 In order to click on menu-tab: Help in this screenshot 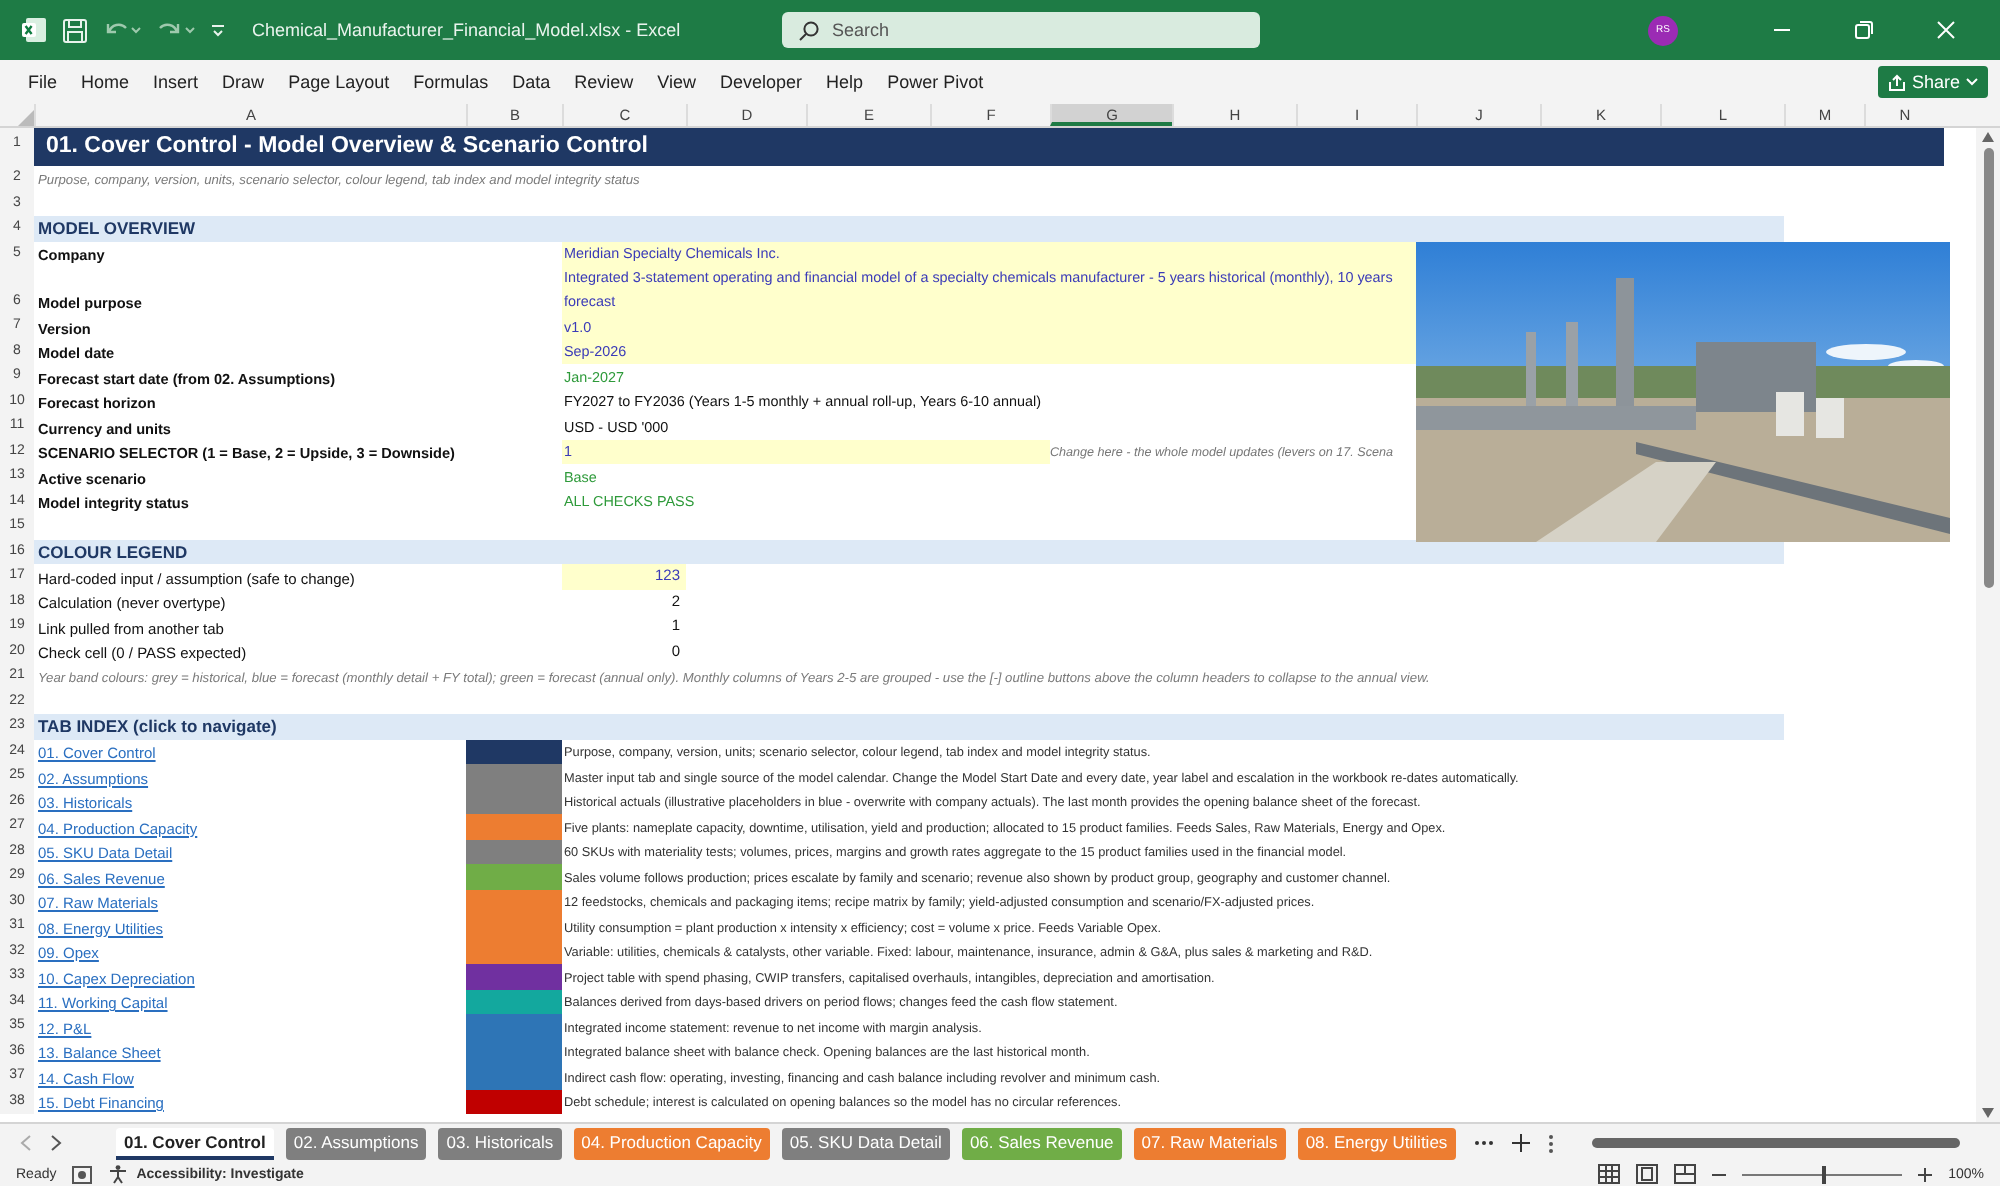, I will do `click(845, 82)`.